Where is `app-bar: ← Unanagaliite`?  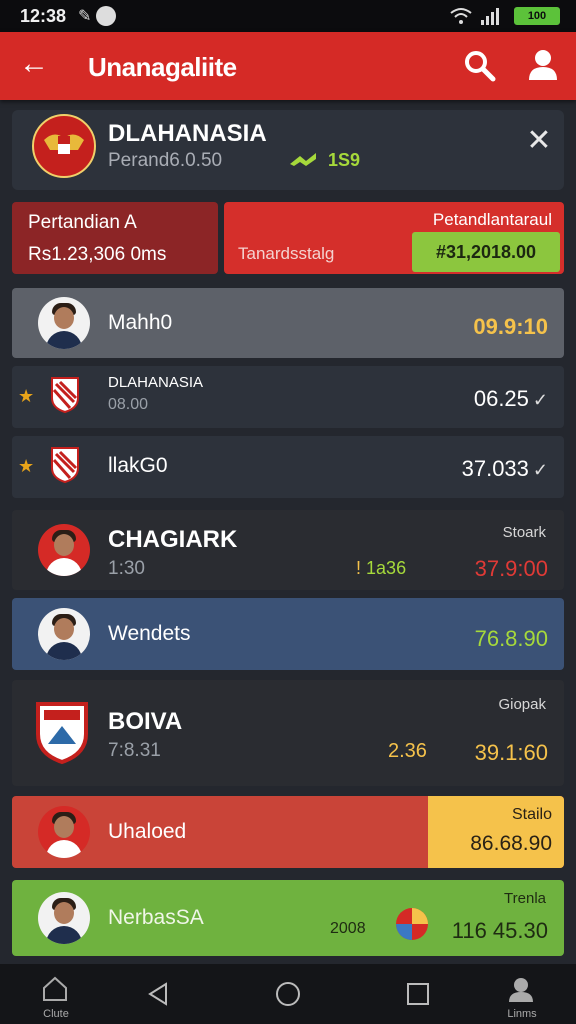 app-bar: ← Unanagaliite is located at coordinates (288, 66).